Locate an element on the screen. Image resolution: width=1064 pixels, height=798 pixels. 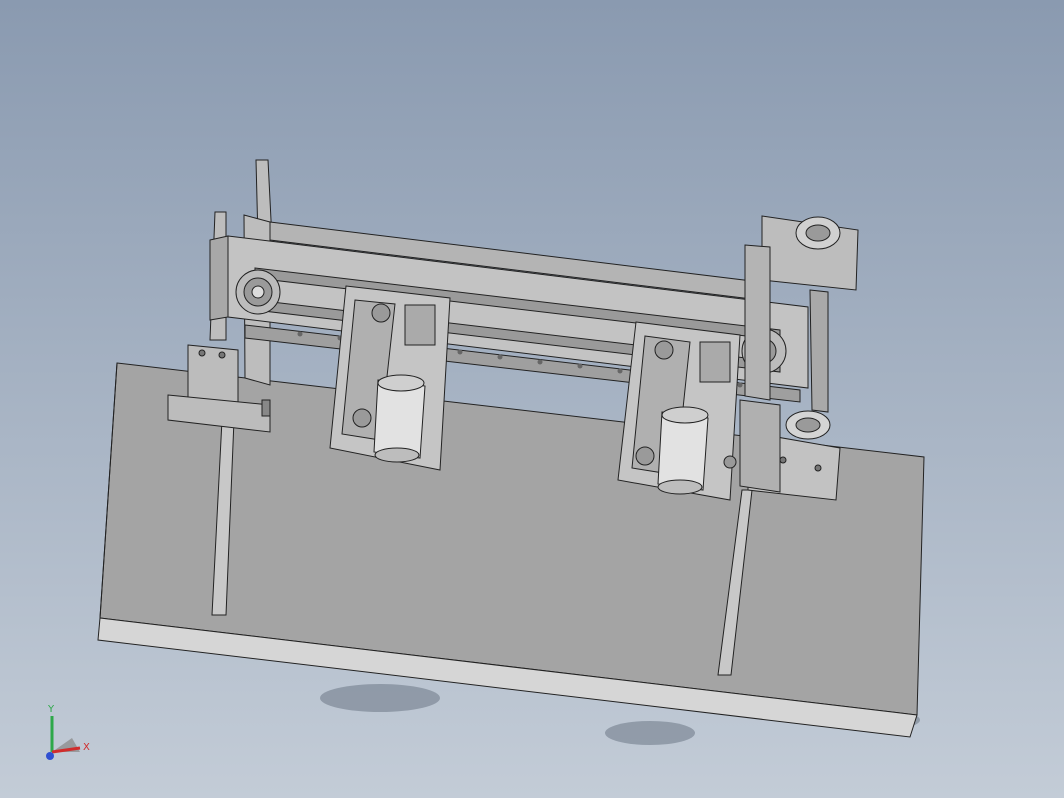
right-cylinder-motor is located at coordinates (683, 450).